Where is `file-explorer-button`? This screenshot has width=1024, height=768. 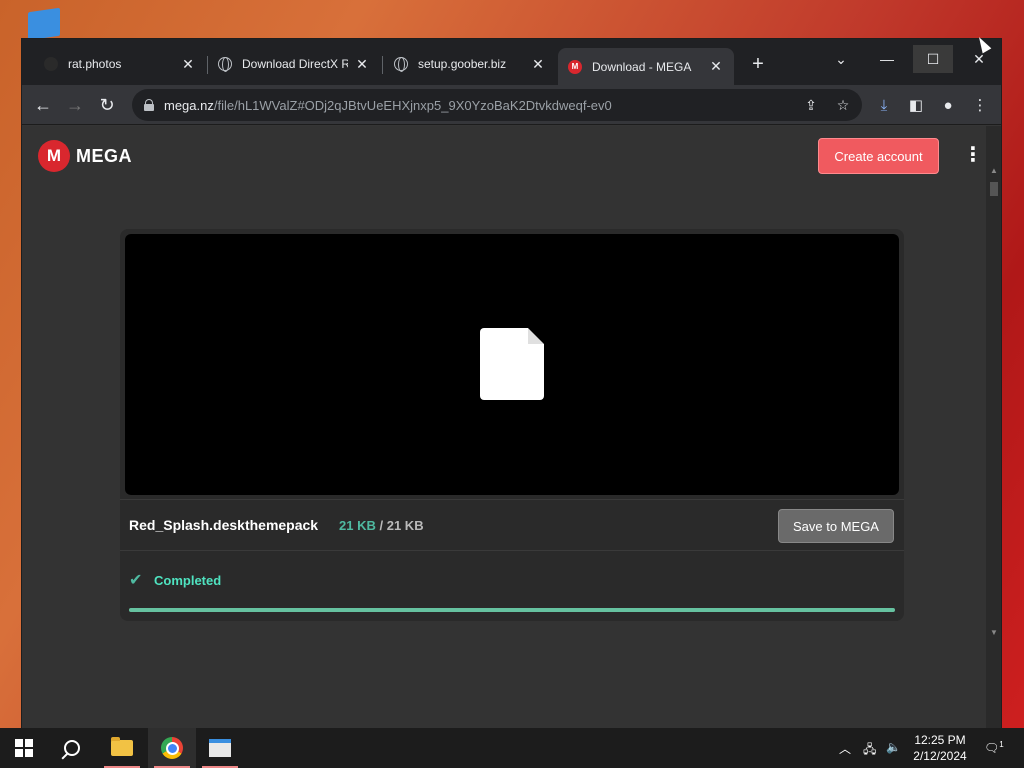 file-explorer-button is located at coordinates (122, 748).